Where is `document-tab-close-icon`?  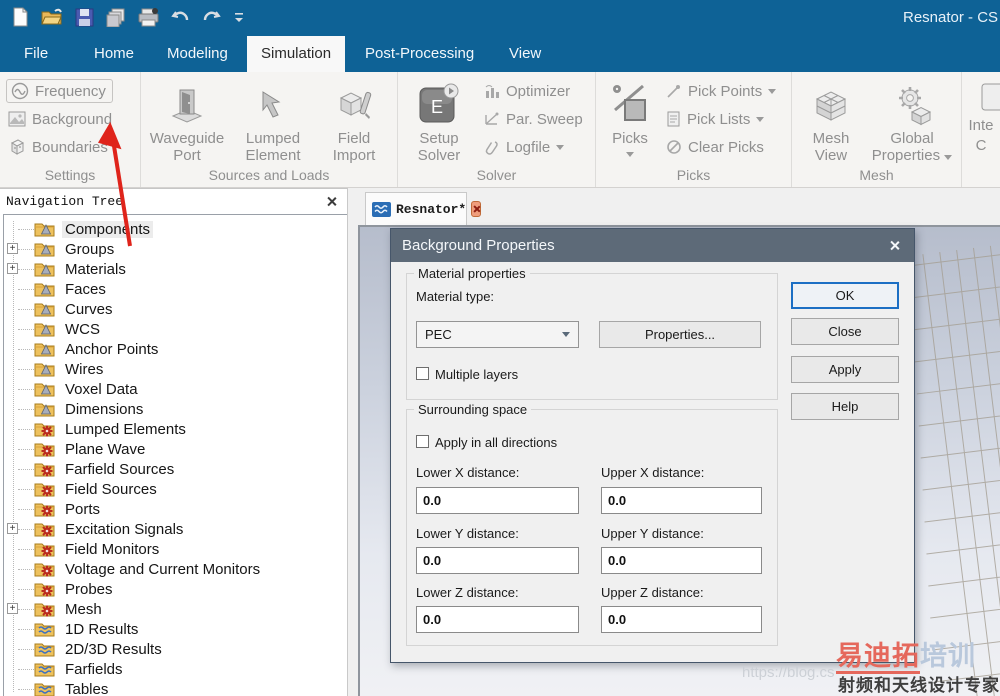 document-tab-close-icon is located at coordinates (476, 209).